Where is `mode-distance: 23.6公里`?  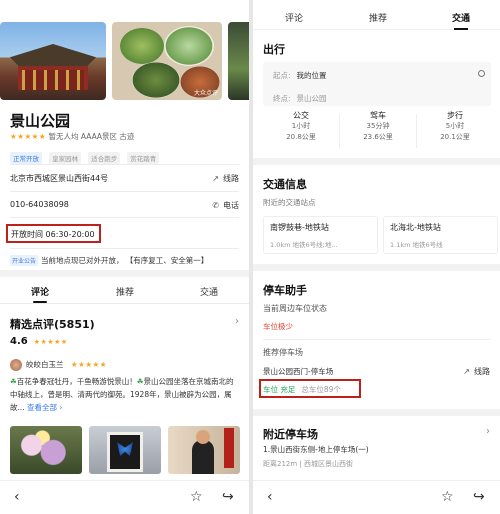
mode-distance: 23.6公里 is located at coordinates (378, 137).